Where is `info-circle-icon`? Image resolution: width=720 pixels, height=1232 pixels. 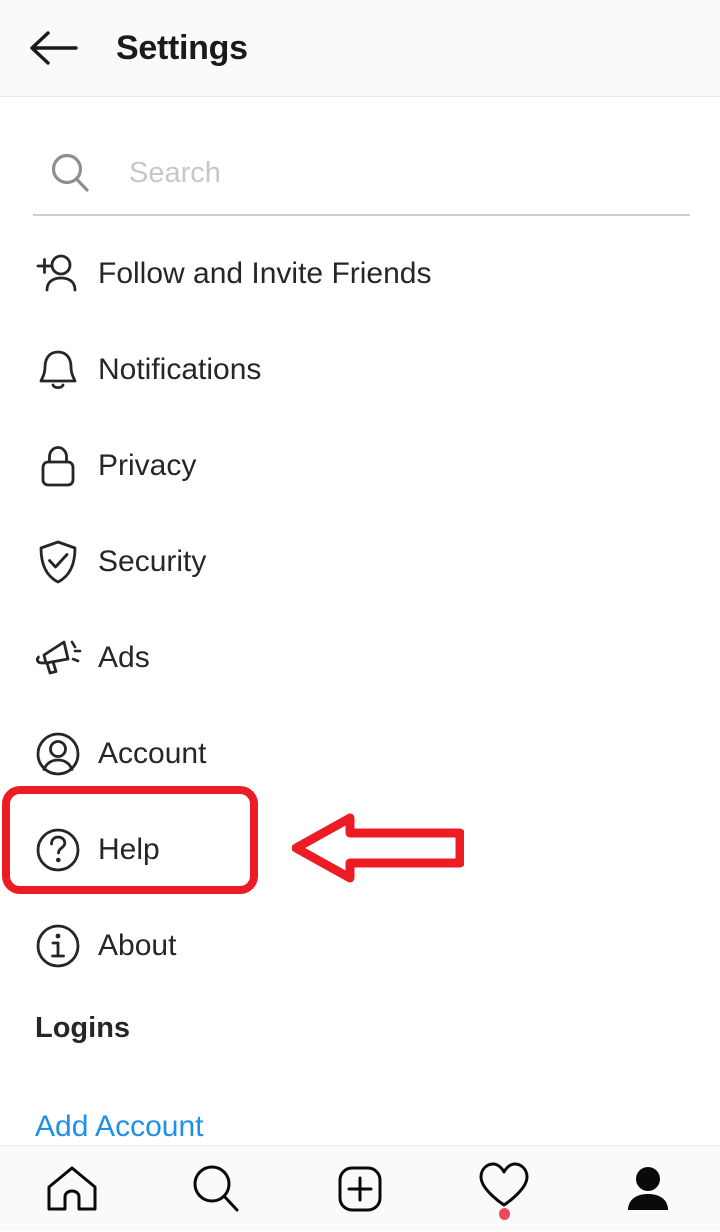
info-circle-icon is located at coordinates (58, 946).